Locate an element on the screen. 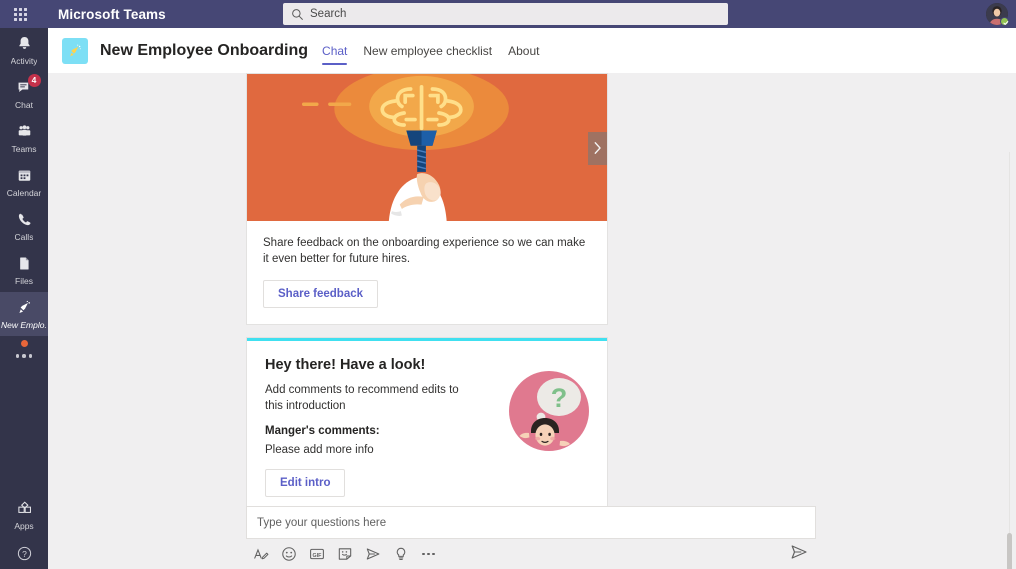  svg-text: GIF is located at coordinates (317, 556).